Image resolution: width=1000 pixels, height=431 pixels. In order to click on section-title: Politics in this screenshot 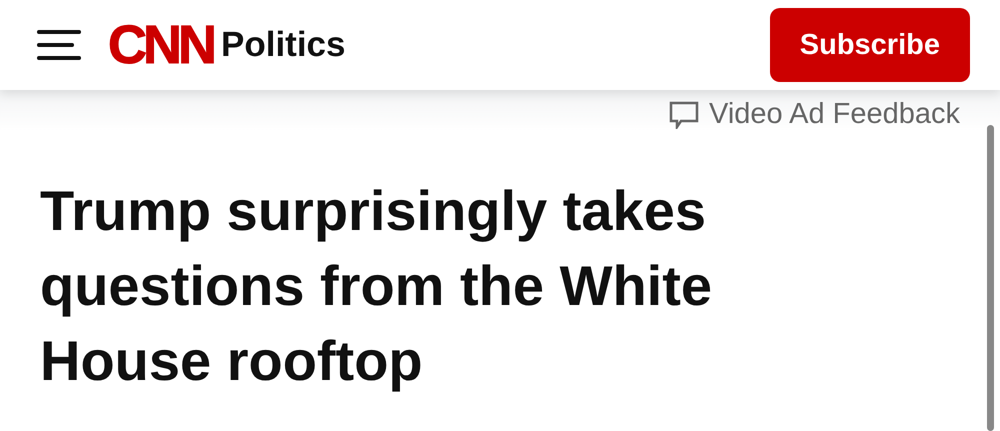, I will do `click(283, 45)`.